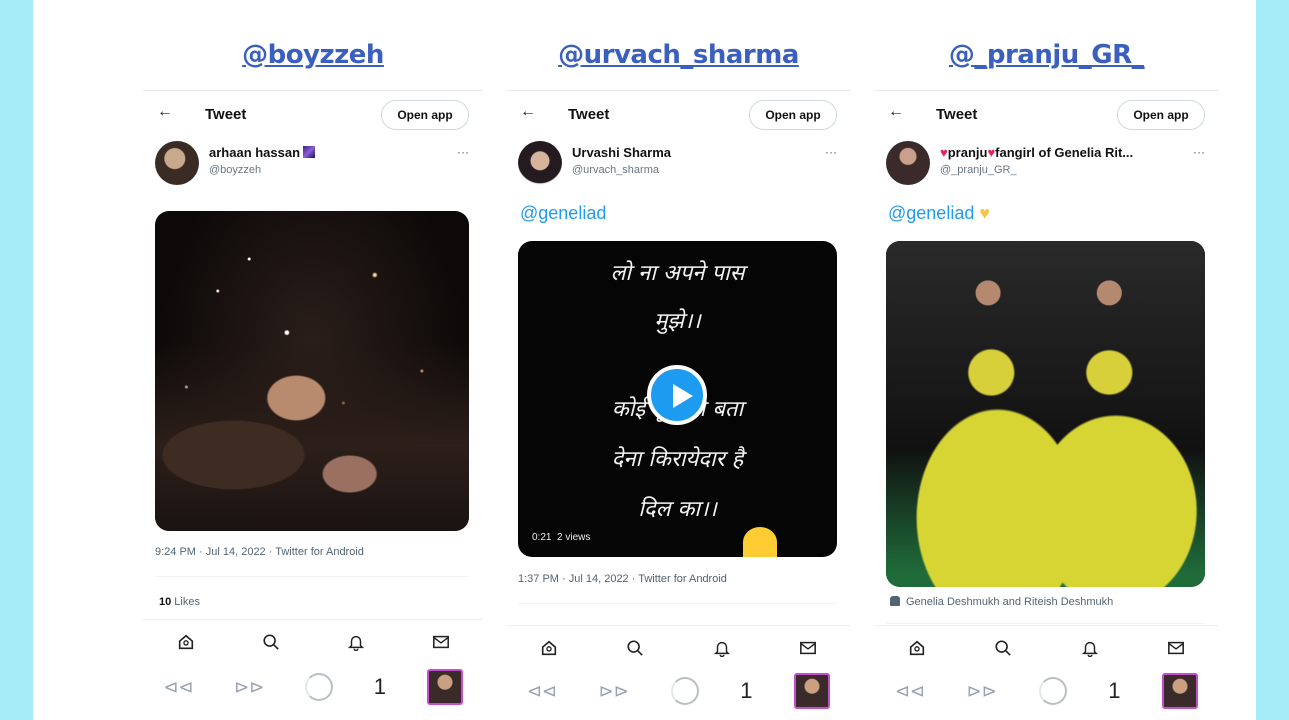  I want to click on mention-link: @geneliad, so click(563, 213).